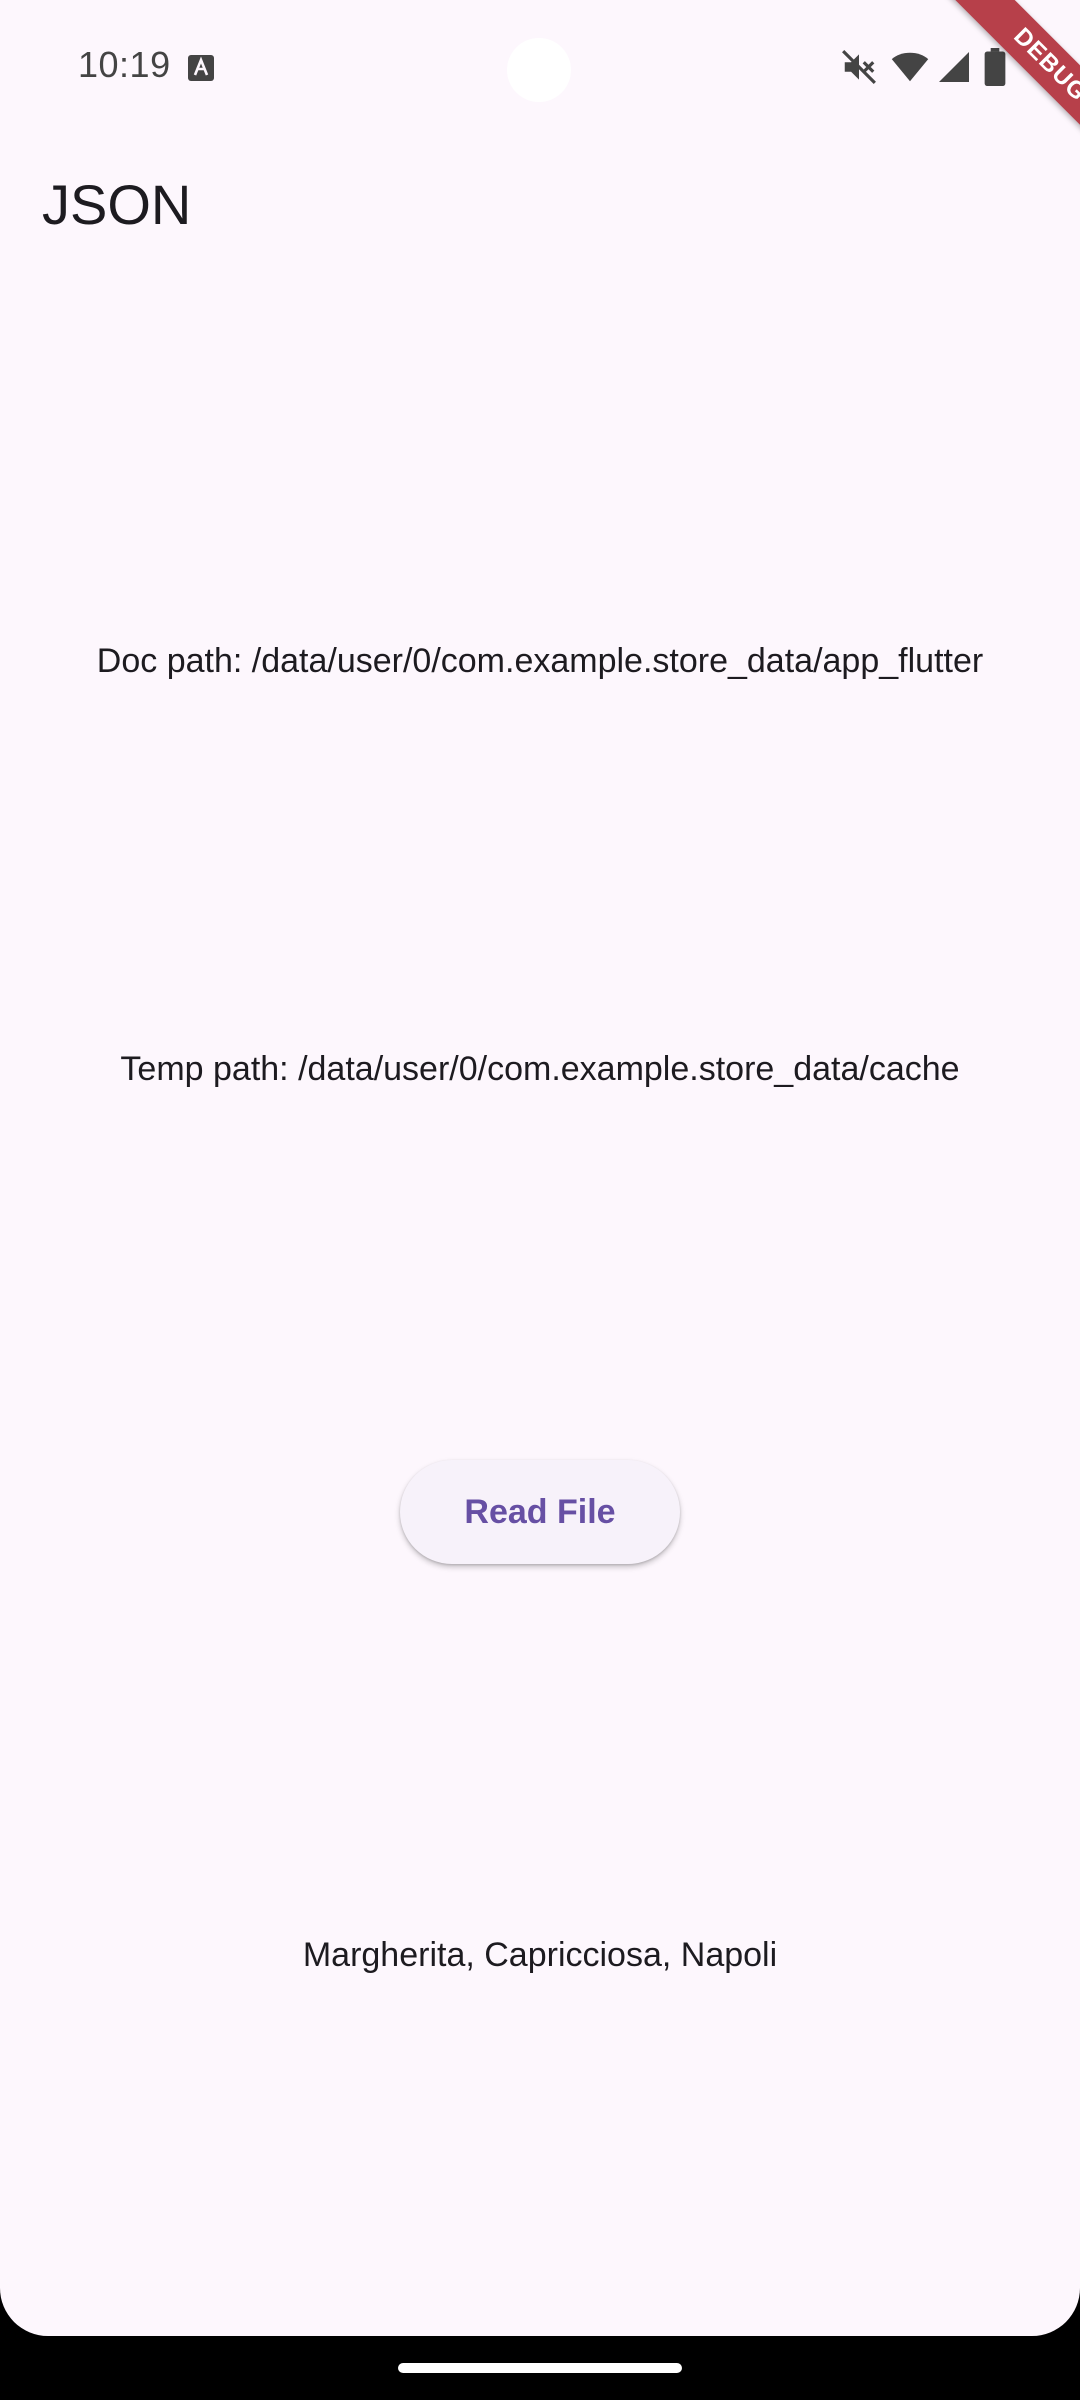 The image size is (1080, 2400). Describe the element at coordinates (540, 2368) in the screenshot. I see `gesture-navigation-handle` at that location.